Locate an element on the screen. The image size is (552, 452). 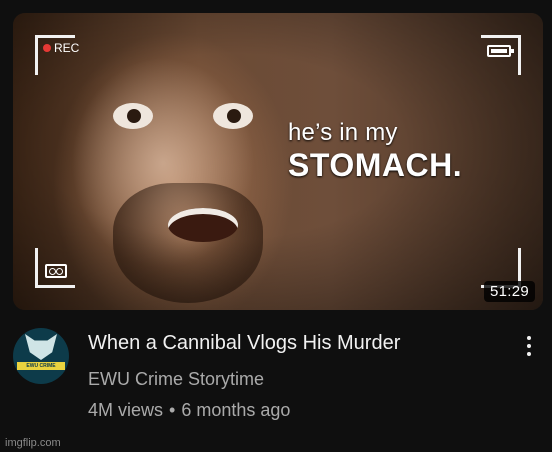
thumbnail-caption: he’s in my STOMACH. is located at coordinates (375, 151).